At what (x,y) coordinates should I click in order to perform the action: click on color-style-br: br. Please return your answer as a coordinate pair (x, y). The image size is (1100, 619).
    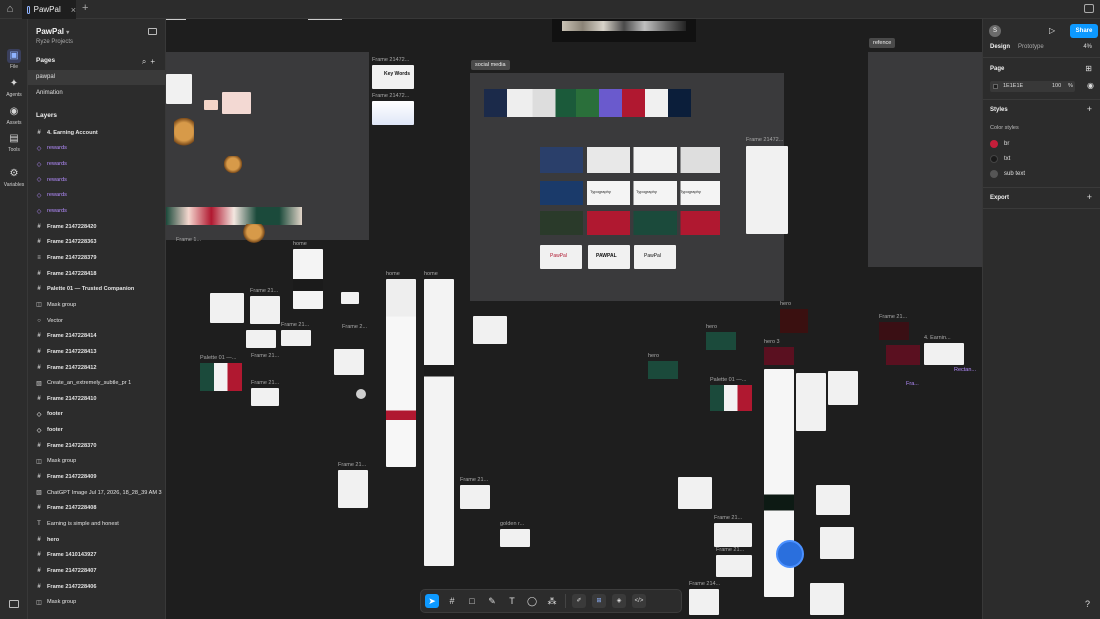
    Looking at the image, I should click on (999, 144).